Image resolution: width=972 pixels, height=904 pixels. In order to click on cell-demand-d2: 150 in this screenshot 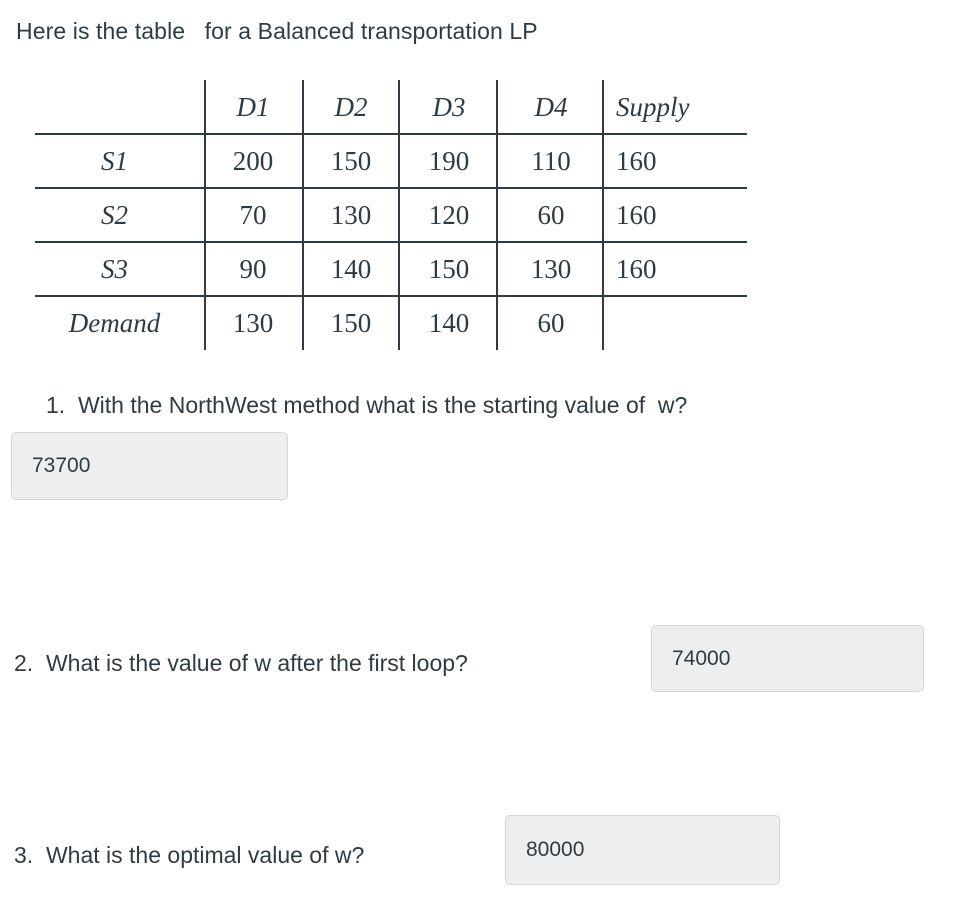, I will do `click(351, 322)`.